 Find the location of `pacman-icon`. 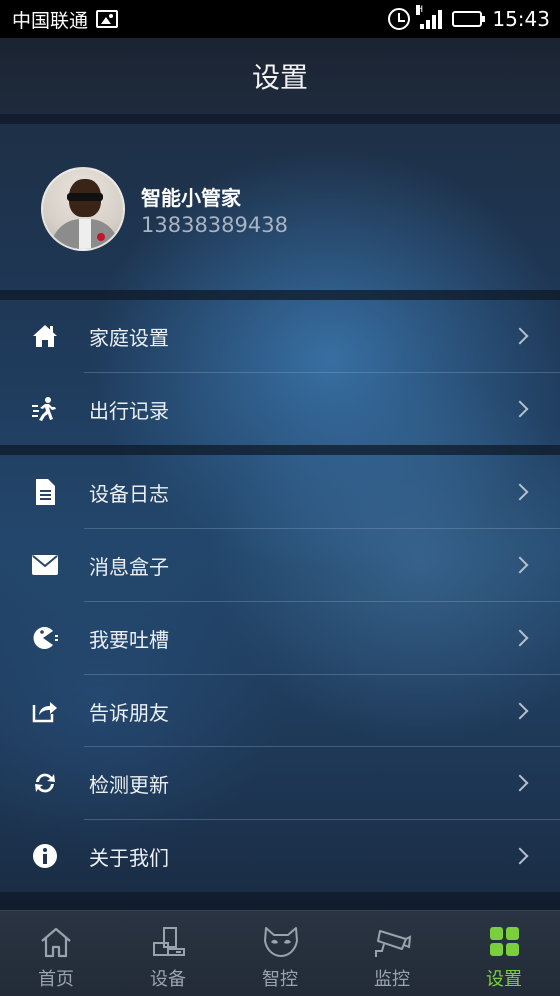

pacman-icon is located at coordinates (45, 638).